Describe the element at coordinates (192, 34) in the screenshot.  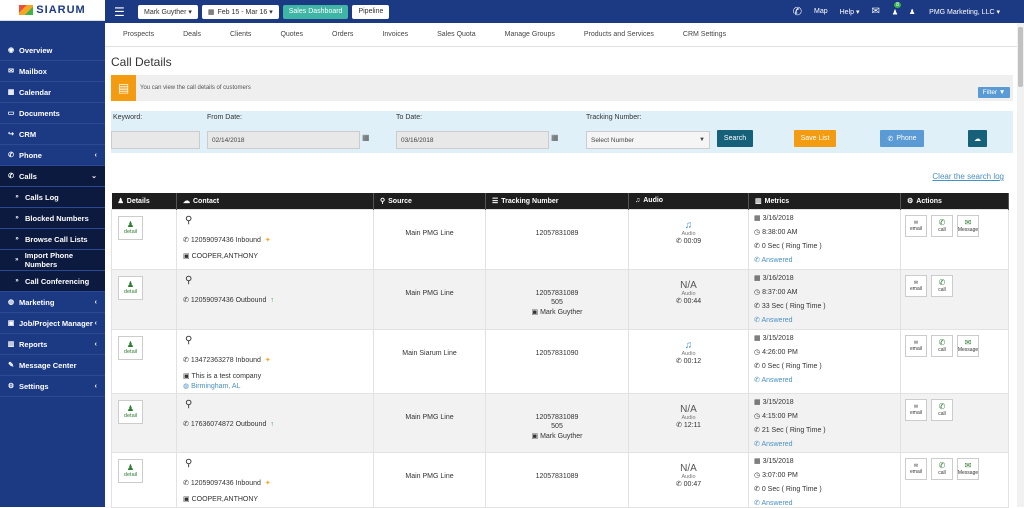
I see `menu-item: Deals` at that location.